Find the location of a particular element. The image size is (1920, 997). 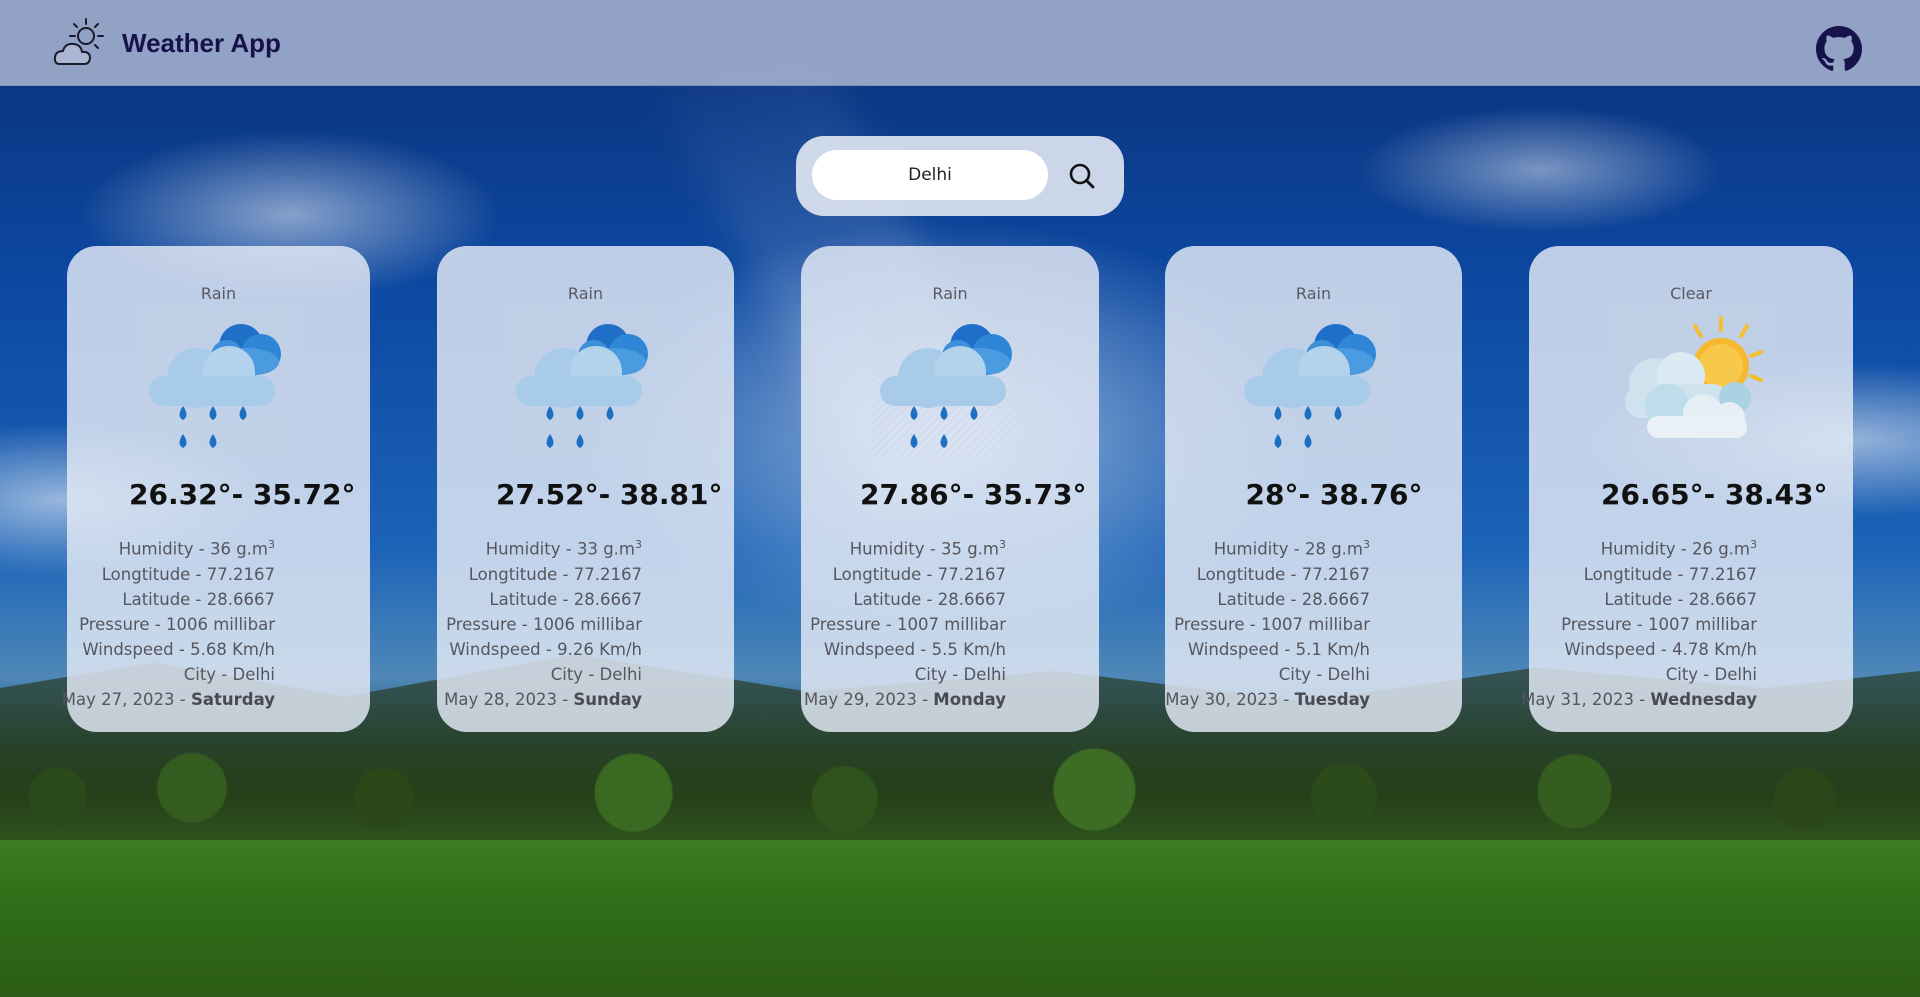

day-name: Sunday is located at coordinates (607, 699).